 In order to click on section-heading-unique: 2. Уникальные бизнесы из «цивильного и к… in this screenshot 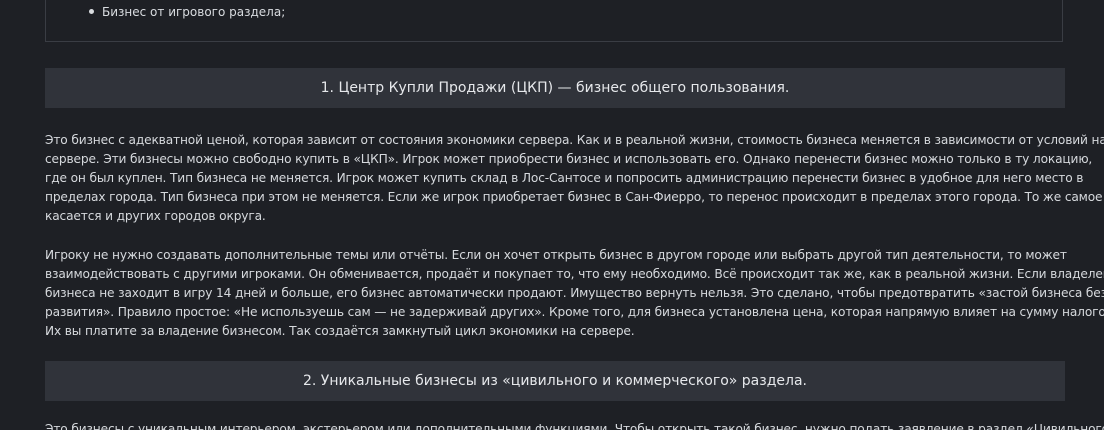, I will do `click(555, 381)`.